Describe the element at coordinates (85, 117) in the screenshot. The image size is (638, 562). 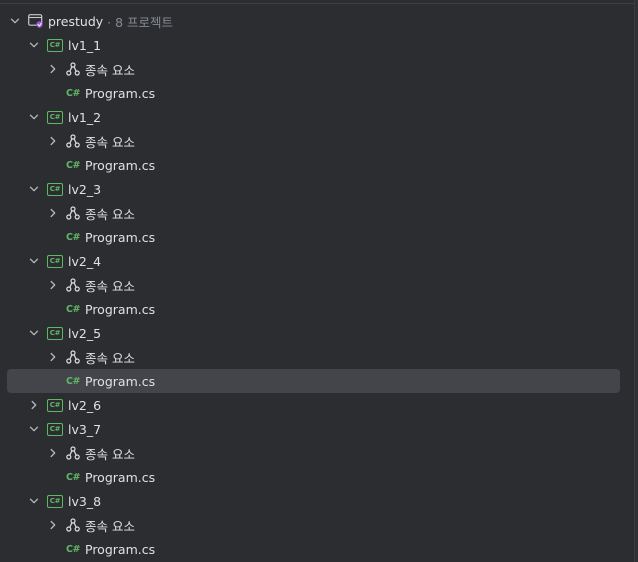
I see `project-name: lv1_2` at that location.